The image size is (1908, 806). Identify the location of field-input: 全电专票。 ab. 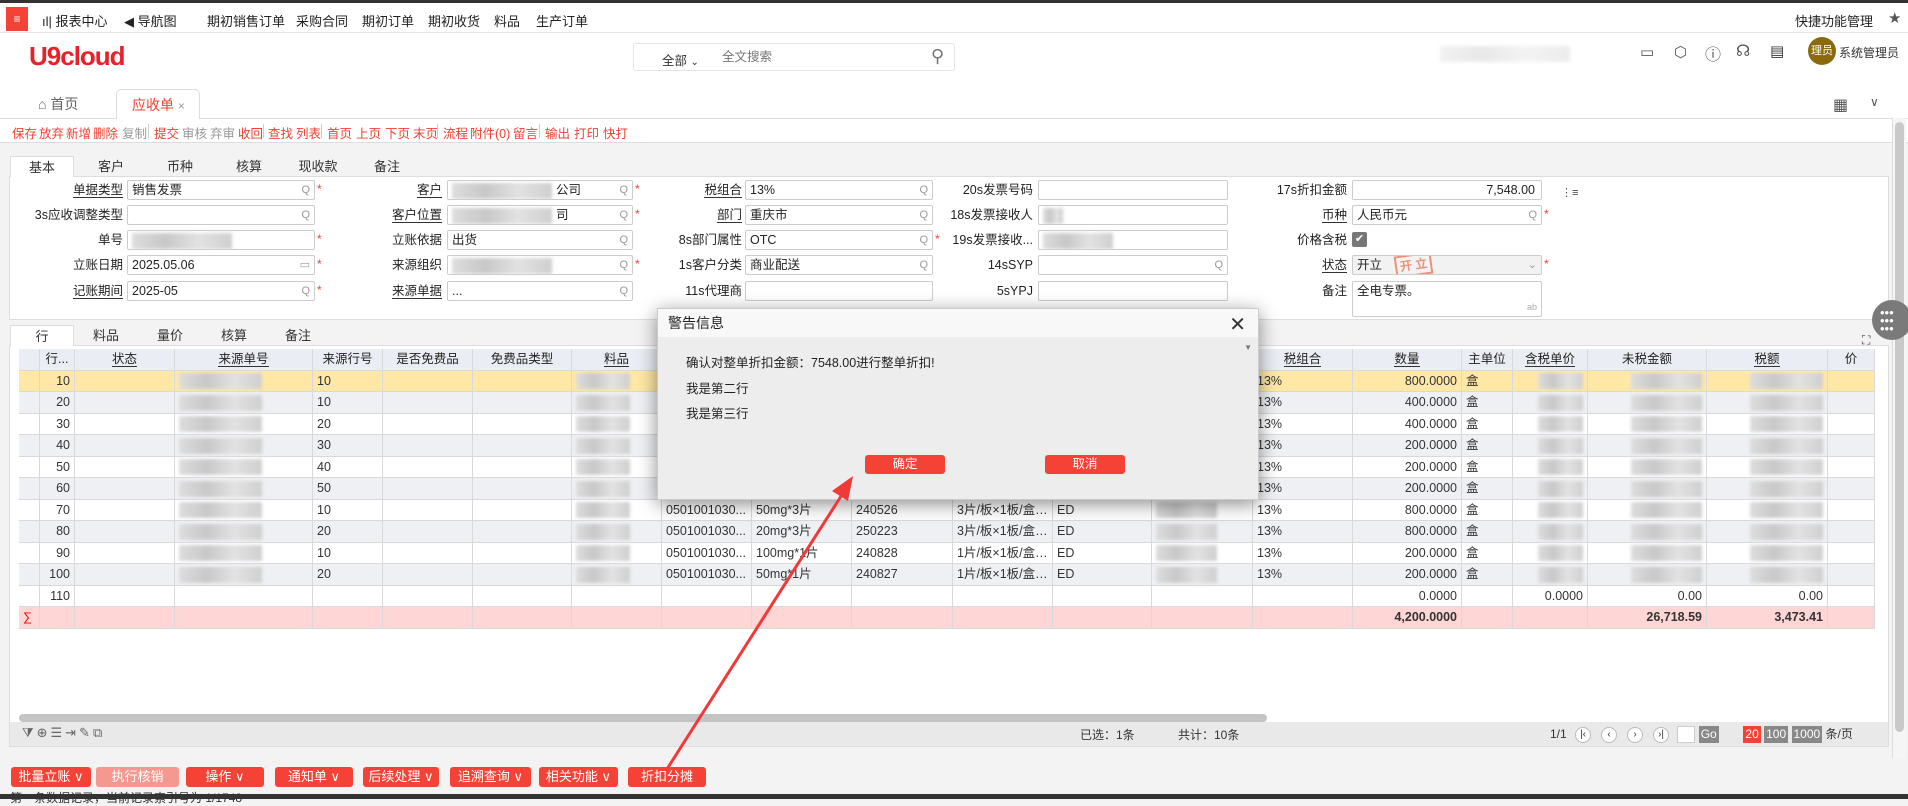
(1447, 299).